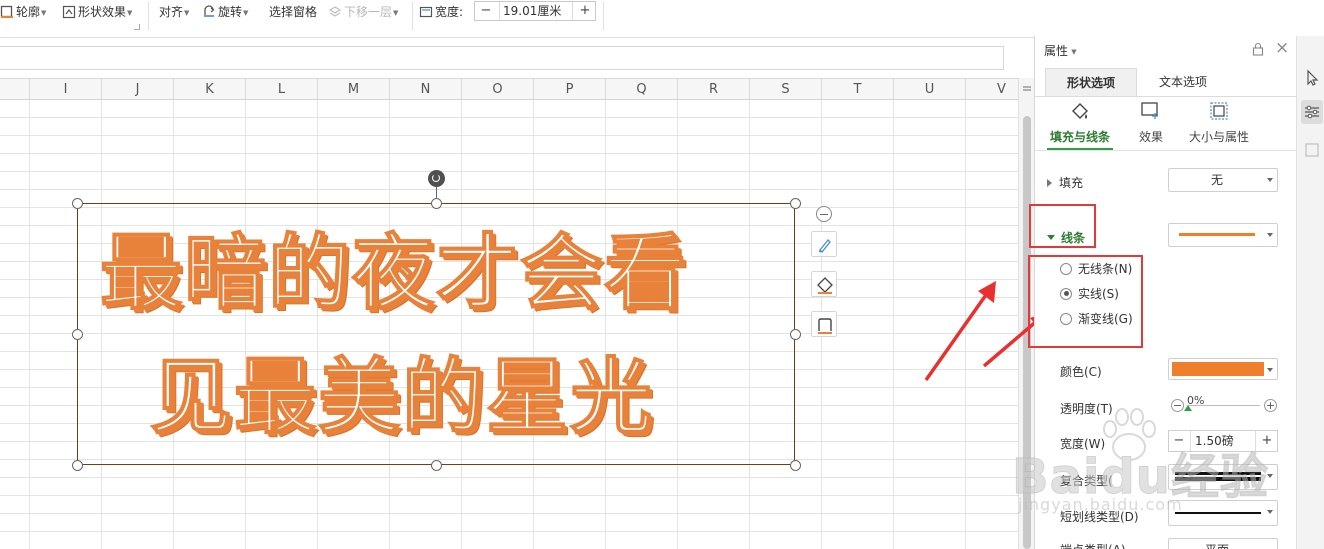 The width and height of the screenshot is (1324, 549). Describe the element at coordinates (1177, 405) in the screenshot. I see `transparency-decrease-button: −` at that location.